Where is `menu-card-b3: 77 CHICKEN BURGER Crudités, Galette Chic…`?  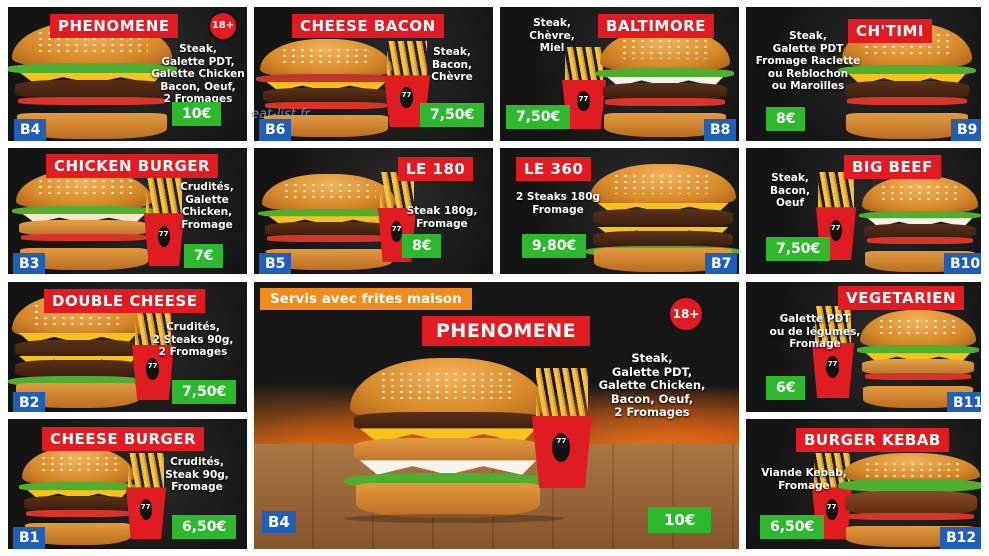
menu-card-b3: 77 CHICKEN BURGER Crudités, Galette Chic… is located at coordinates (127, 211).